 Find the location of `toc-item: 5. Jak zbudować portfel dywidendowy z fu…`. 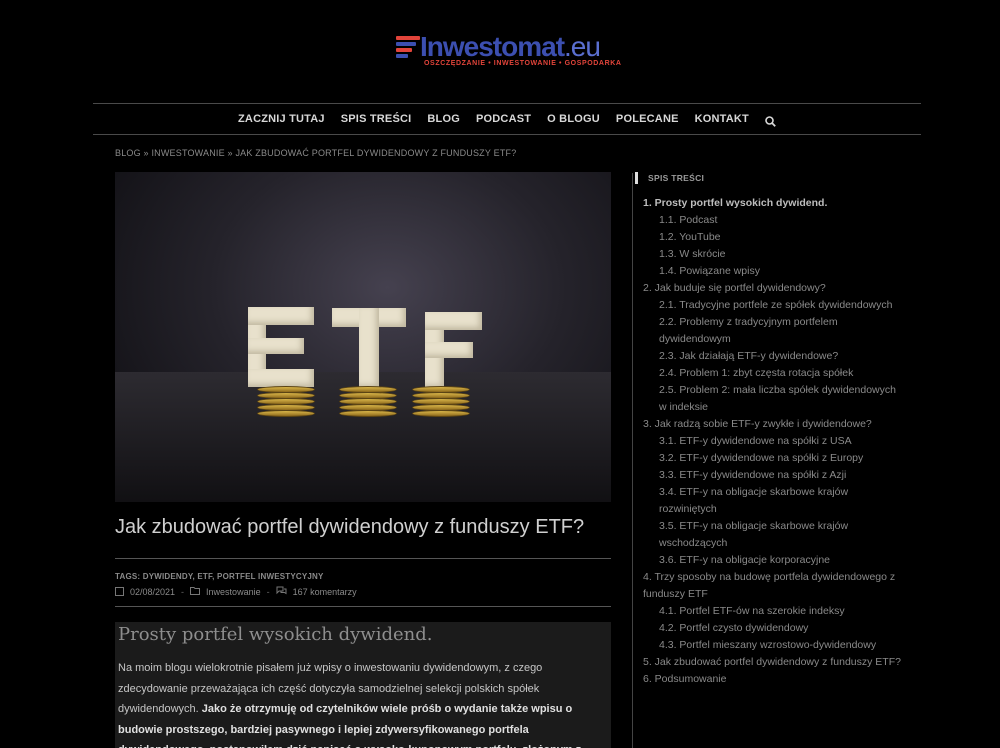

toc-item: 5. Jak zbudować portfel dywidendowy z fu… is located at coordinates (773, 662).